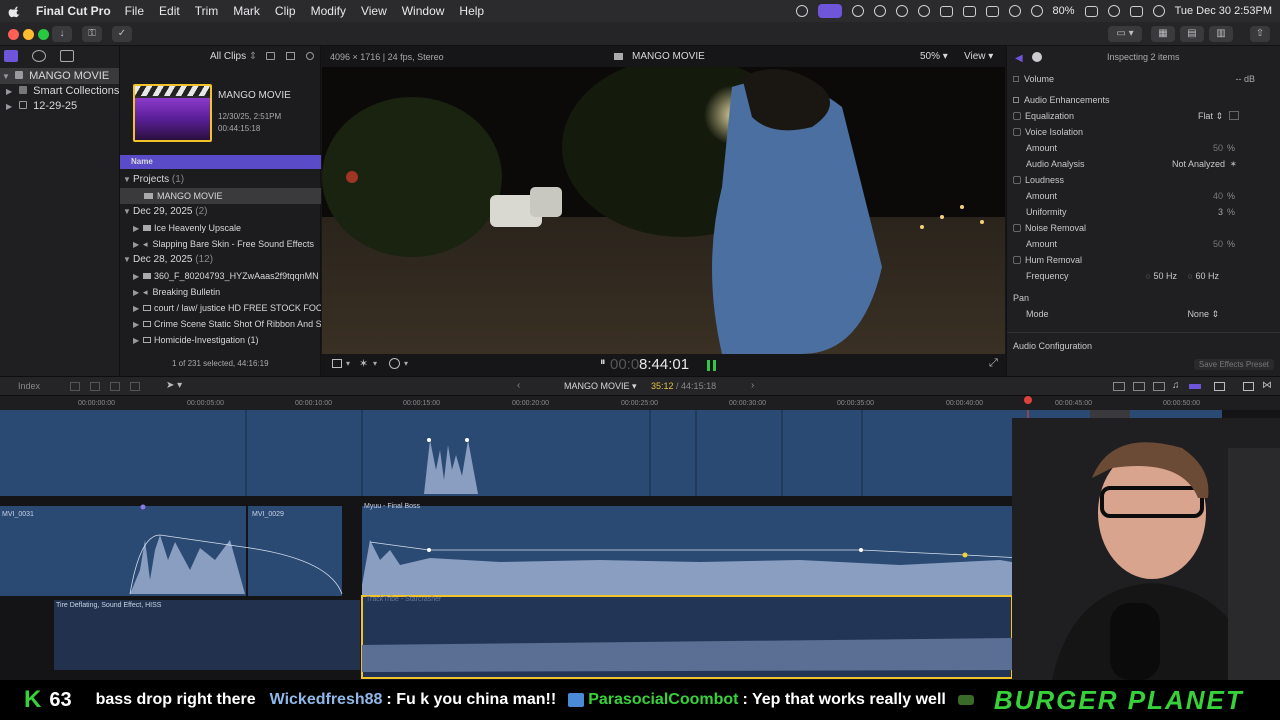  Describe the element at coordinates (1144, 298) in the screenshot. I see `pan-section: Pan` at that location.